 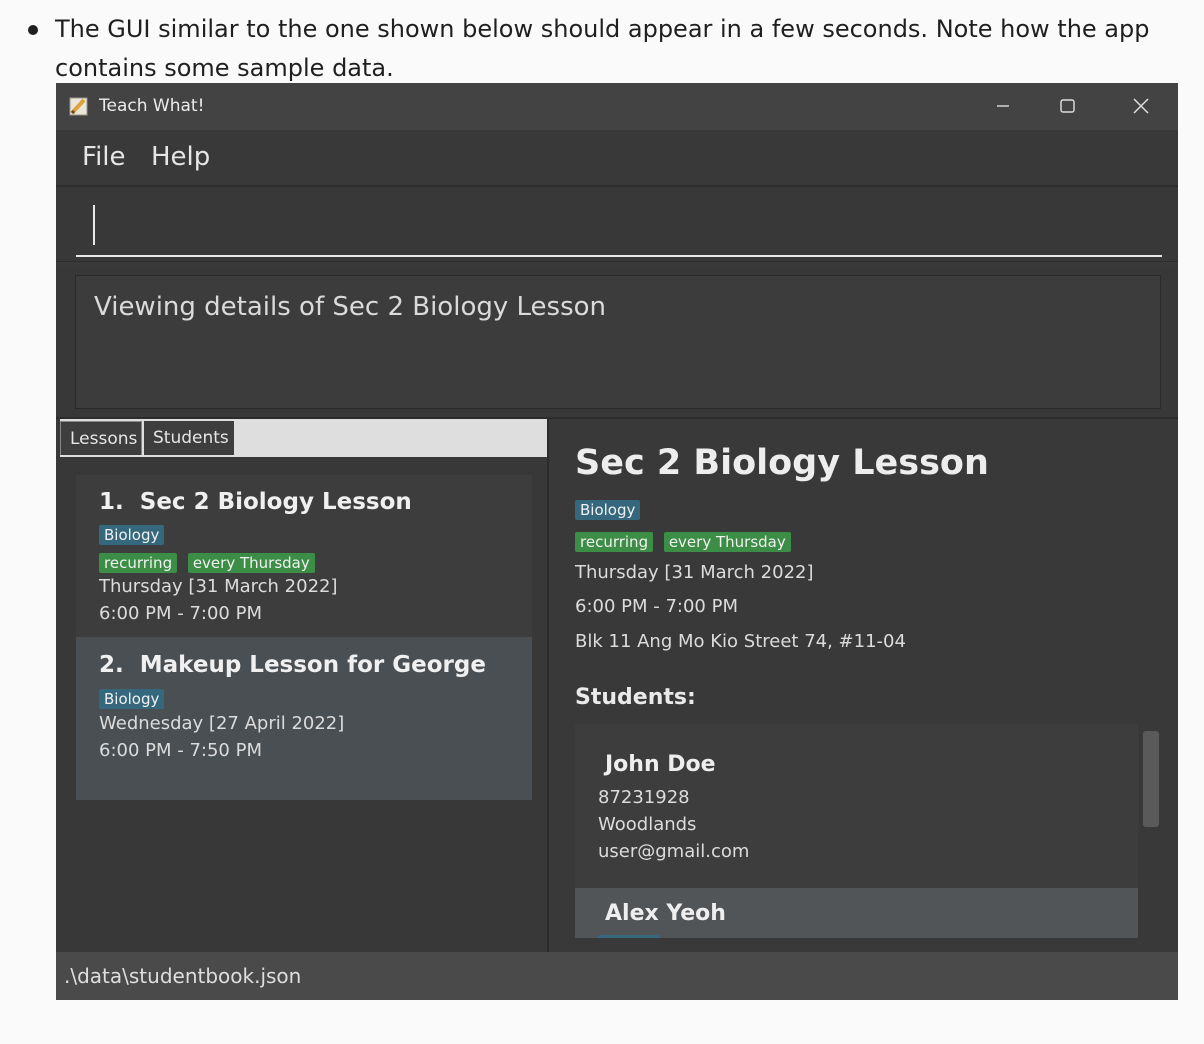 I want to click on lesson-time: 6:00 PM - 7:00 PM, so click(x=180, y=613).